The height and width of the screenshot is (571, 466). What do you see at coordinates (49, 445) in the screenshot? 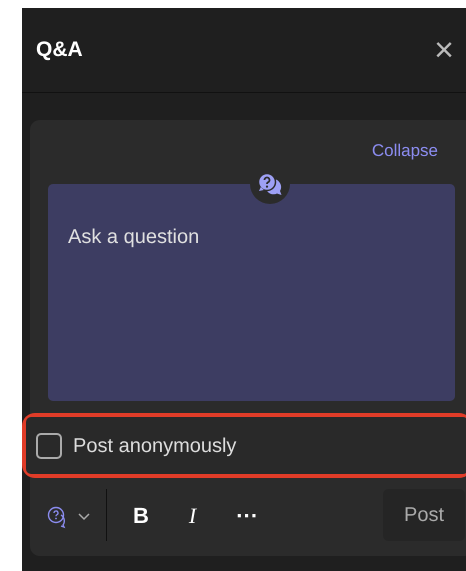
I see `anonymous-checkbox` at bounding box center [49, 445].